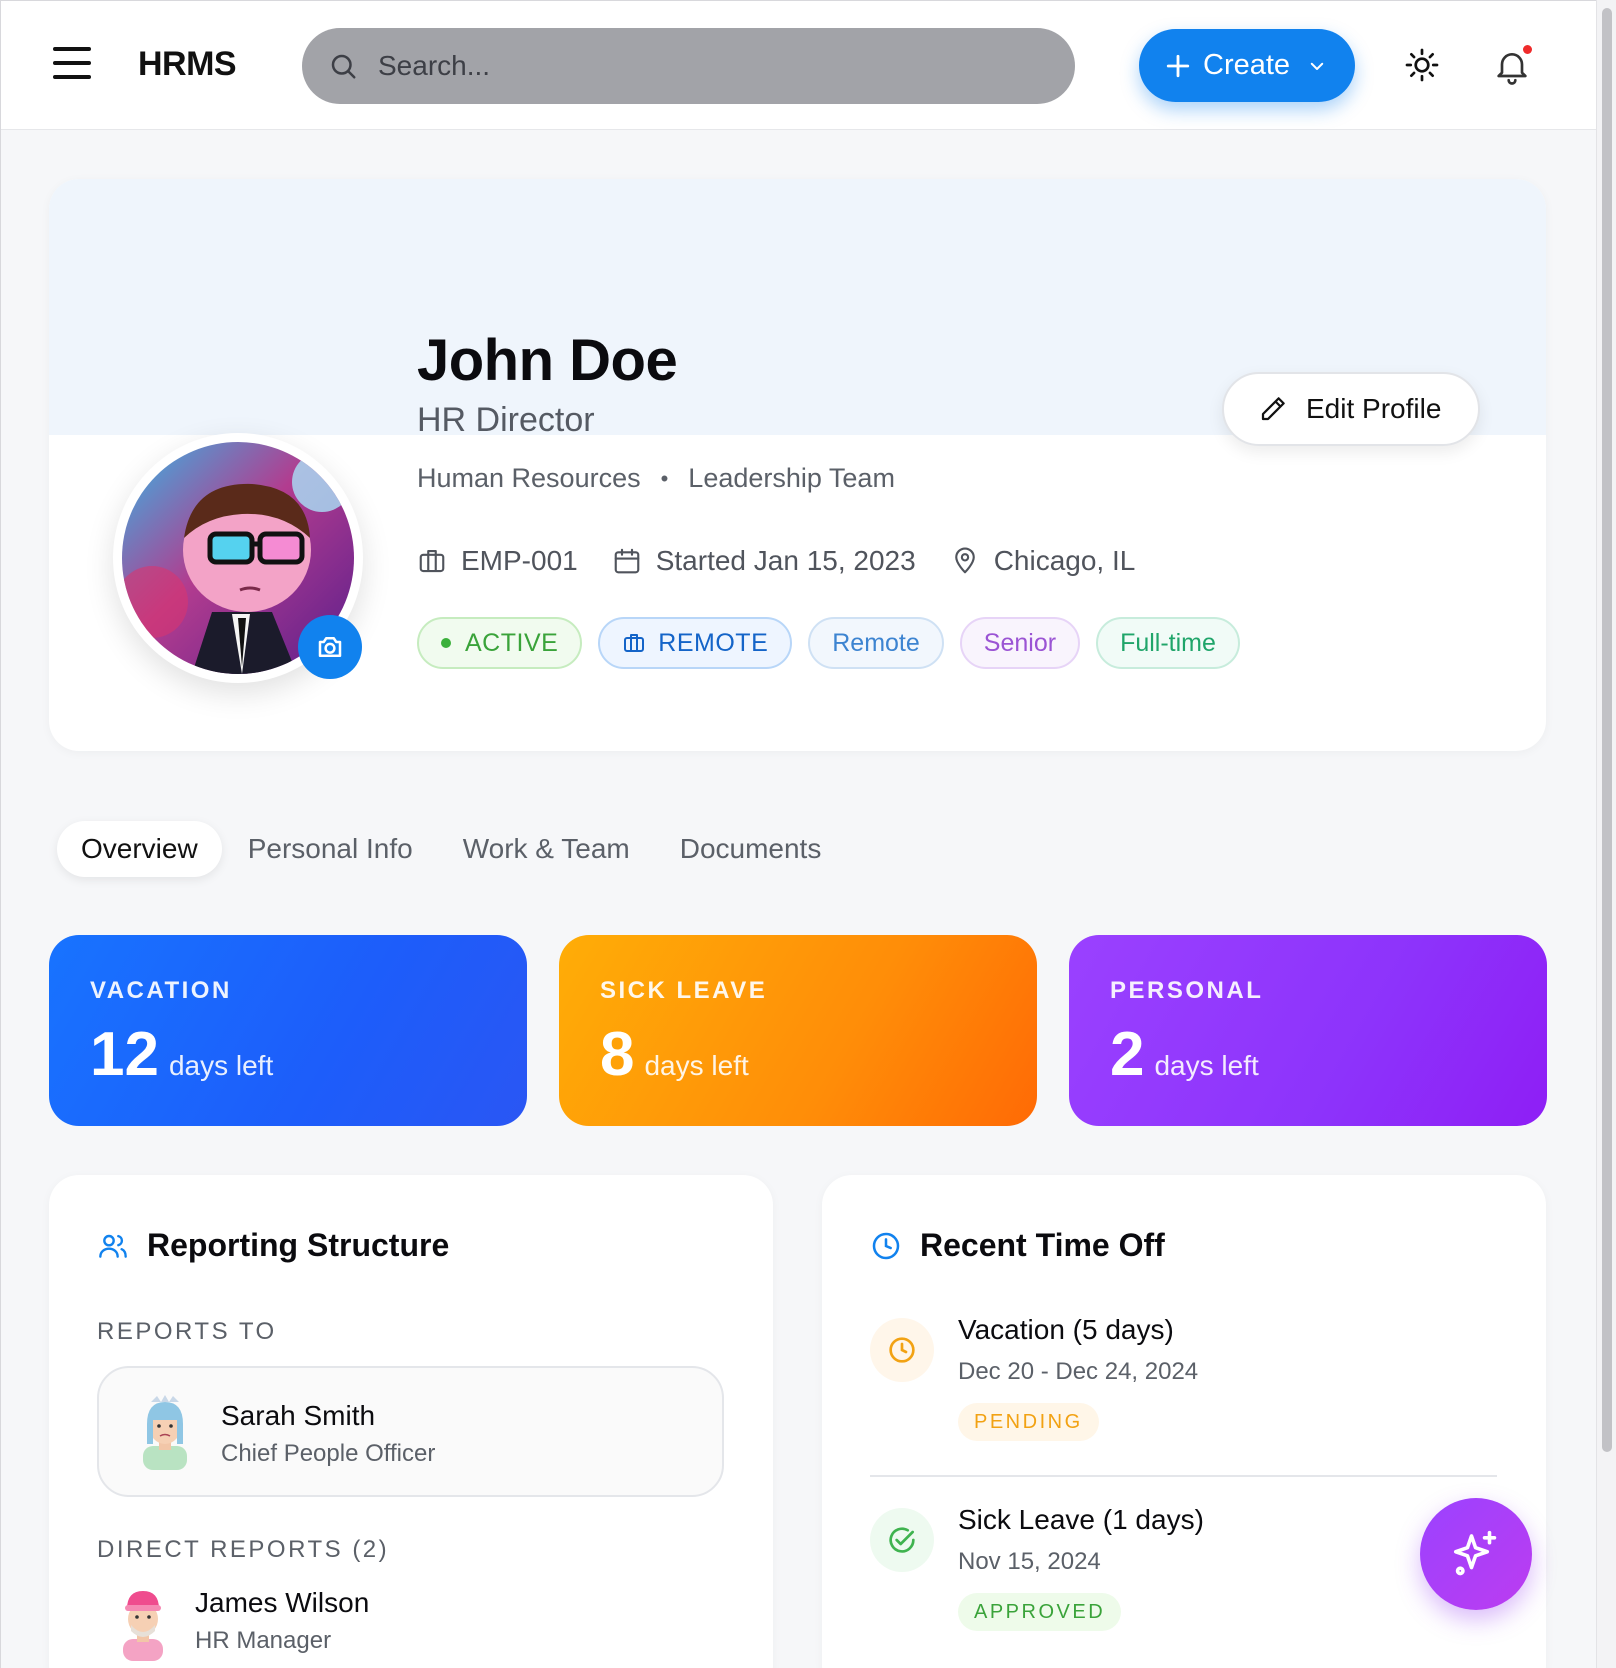 The height and width of the screenshot is (1668, 1616). Describe the element at coordinates (187, 64) in the screenshot. I see `app-logo: HRMS` at that location.